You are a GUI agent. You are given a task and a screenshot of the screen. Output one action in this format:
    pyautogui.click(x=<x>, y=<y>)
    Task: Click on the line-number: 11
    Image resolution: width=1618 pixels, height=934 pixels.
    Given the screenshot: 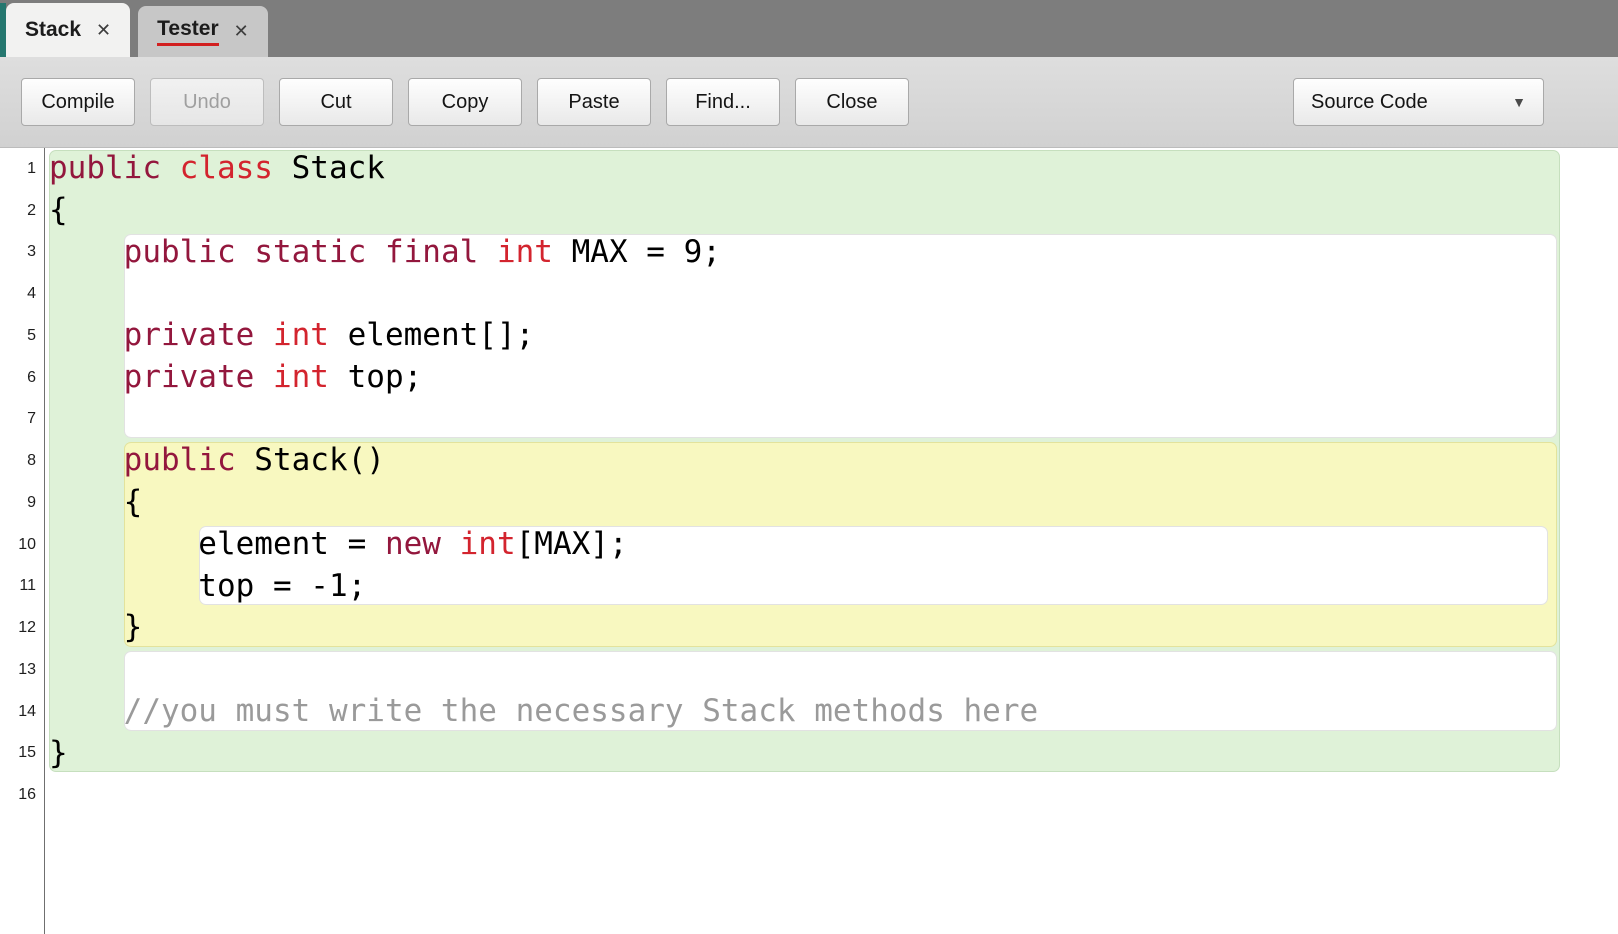 What is the action you would take?
    pyautogui.click(x=22, y=587)
    